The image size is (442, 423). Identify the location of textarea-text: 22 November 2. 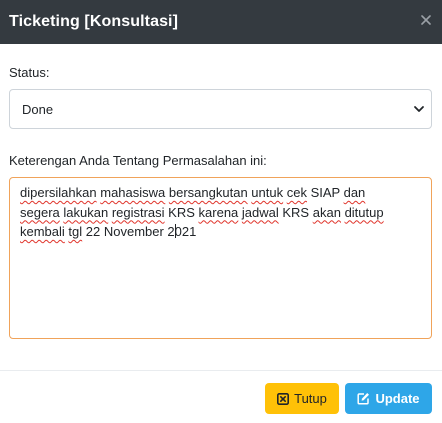
(128, 231).